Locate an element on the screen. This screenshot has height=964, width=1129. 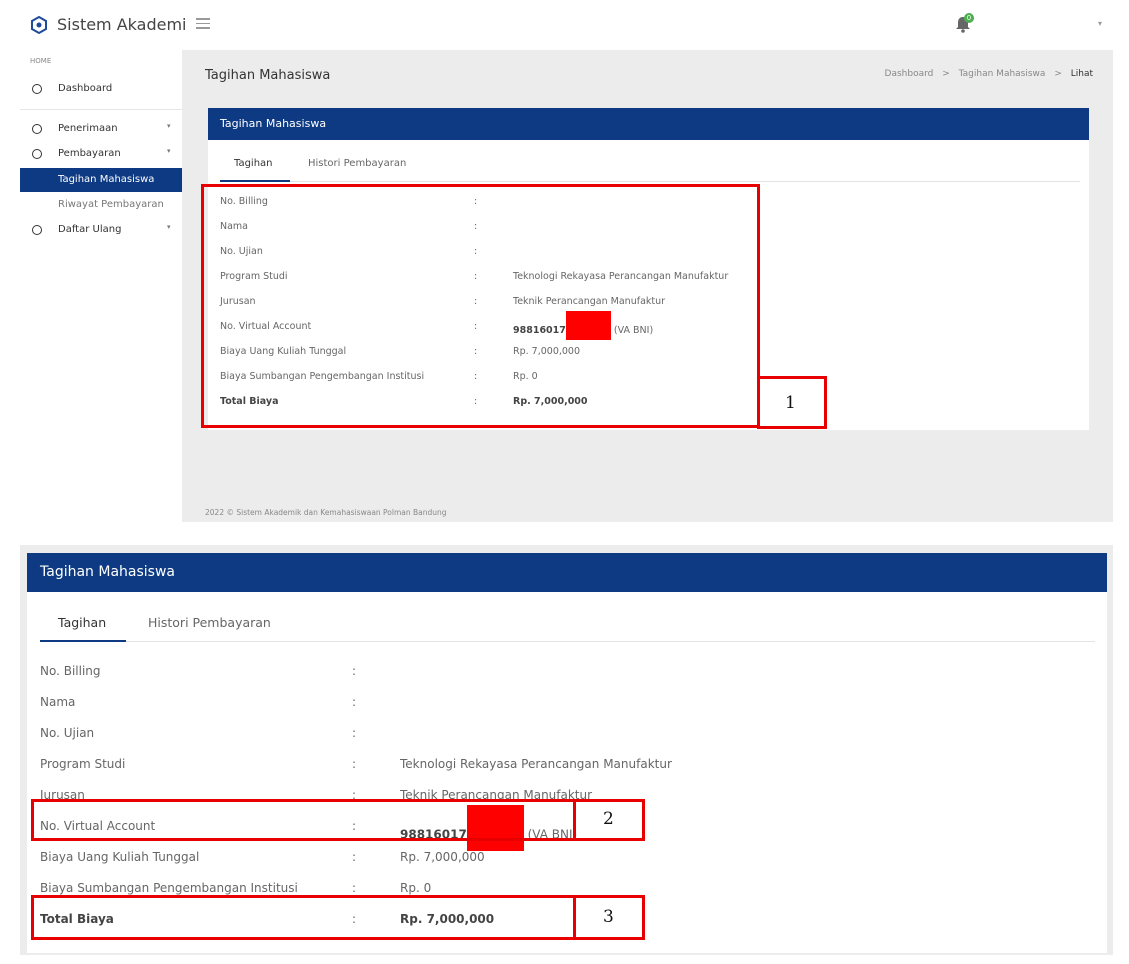
annotation-number: 3 is located at coordinates (608, 917).